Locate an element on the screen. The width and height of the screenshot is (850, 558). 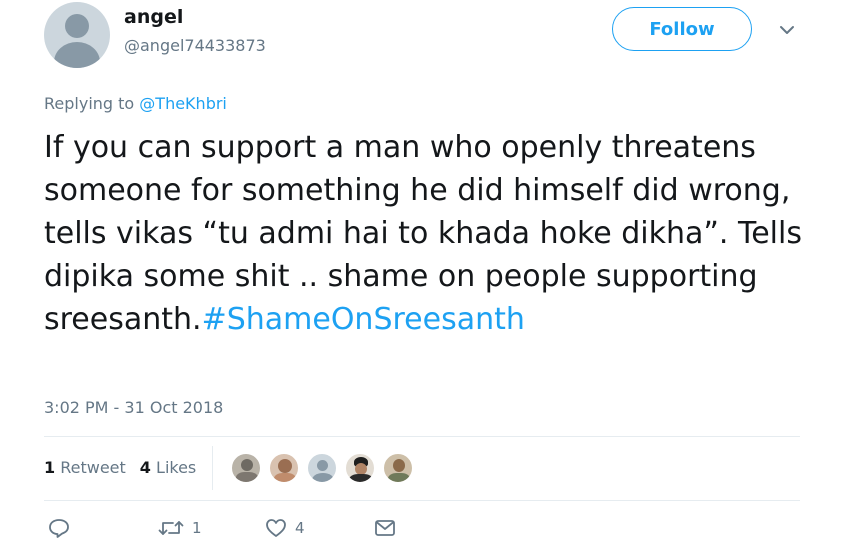
envelope-icon is located at coordinates (385, 528).